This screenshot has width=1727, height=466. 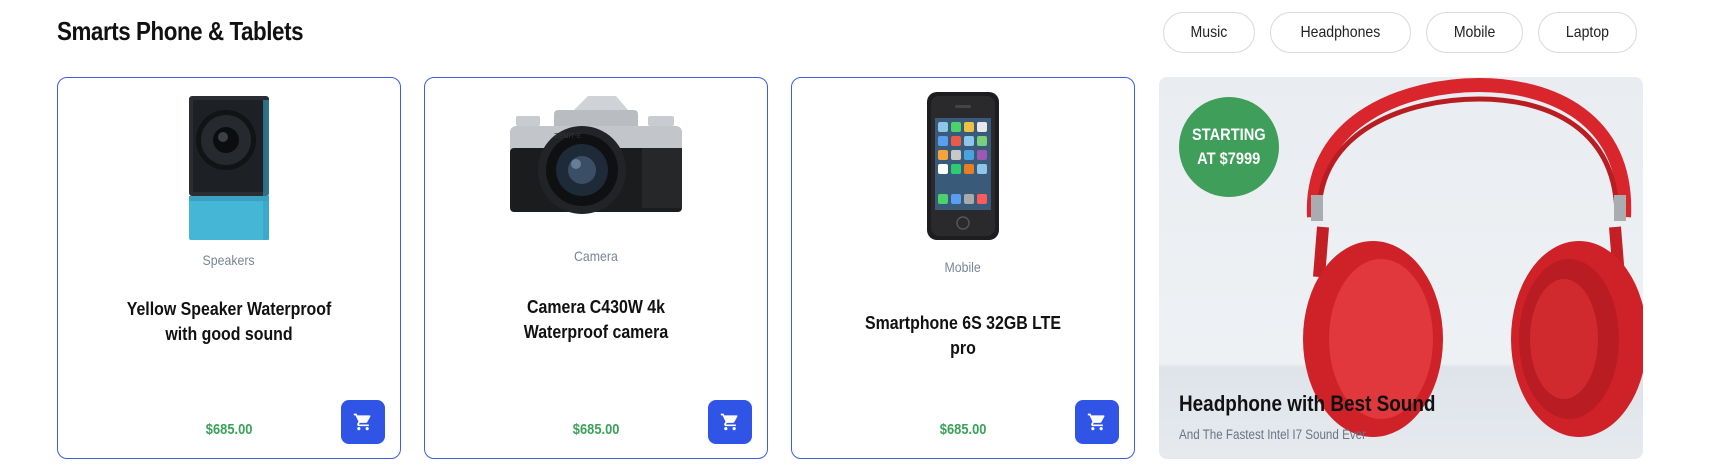 What do you see at coordinates (963, 165) in the screenshot?
I see `smartphone-image` at bounding box center [963, 165].